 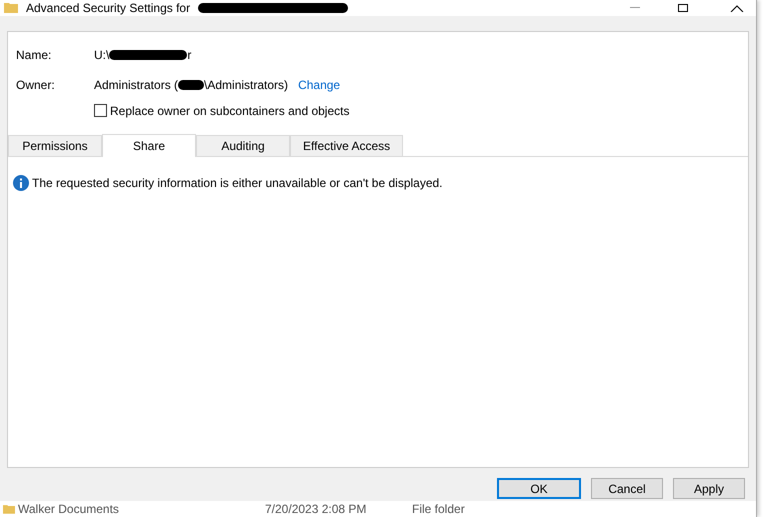 I want to click on tab: Auditing, so click(x=243, y=145).